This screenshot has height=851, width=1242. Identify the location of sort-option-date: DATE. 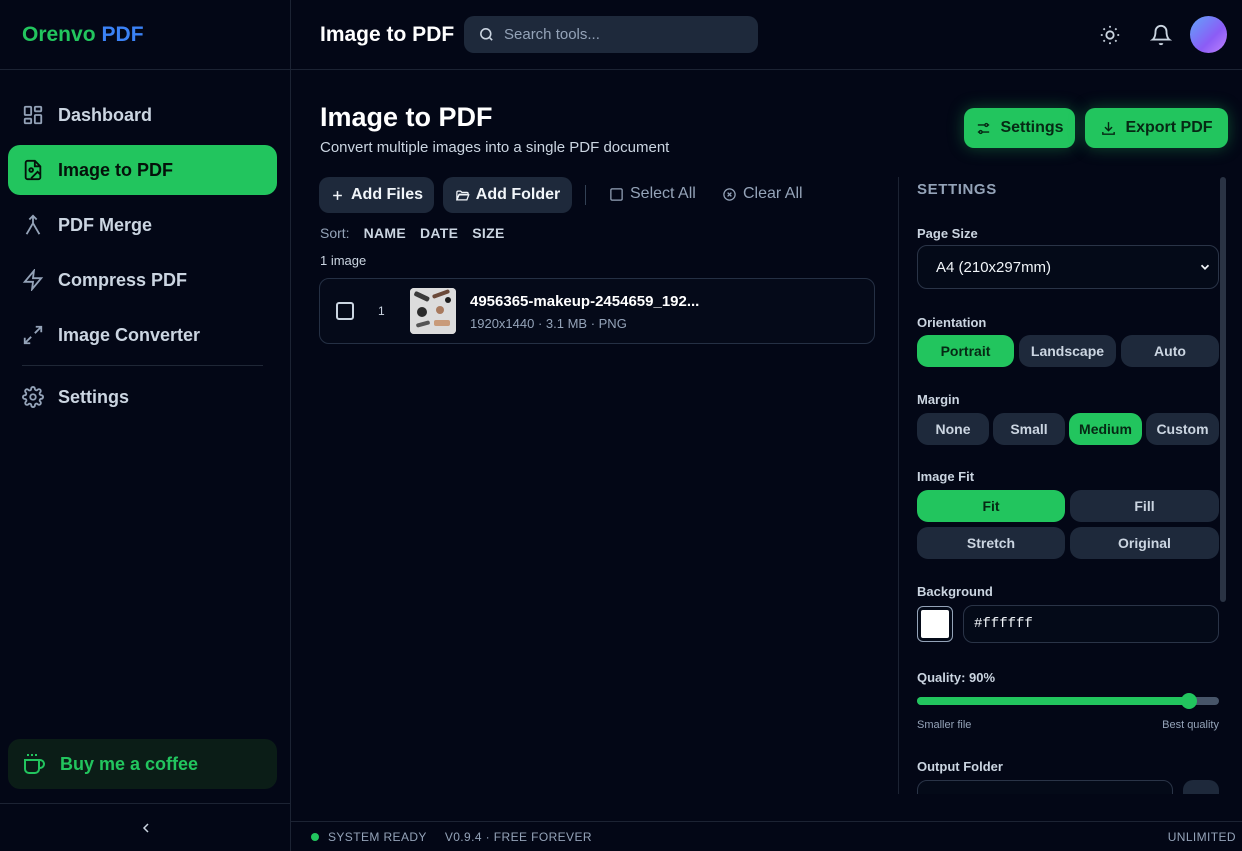
(439, 233).